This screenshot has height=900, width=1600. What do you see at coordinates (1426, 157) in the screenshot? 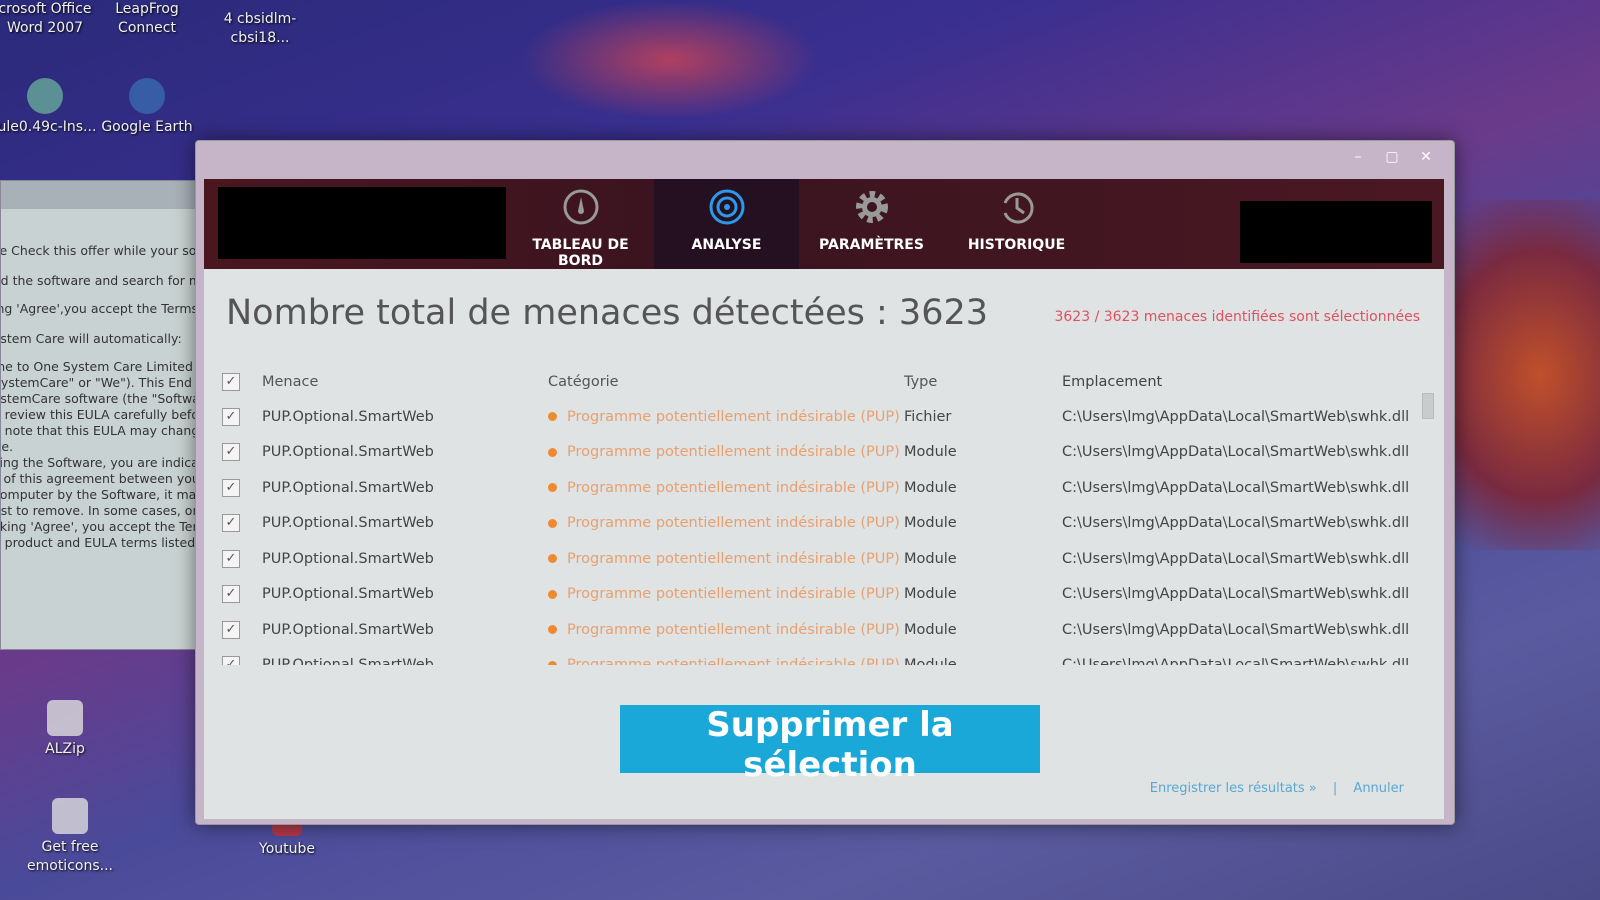
I see `close-button: ✕` at bounding box center [1426, 157].